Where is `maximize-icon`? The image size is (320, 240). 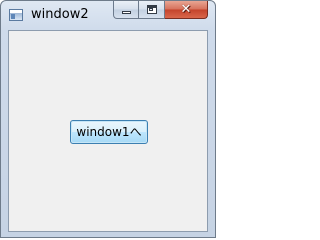
maximize-icon is located at coordinates (152, 9).